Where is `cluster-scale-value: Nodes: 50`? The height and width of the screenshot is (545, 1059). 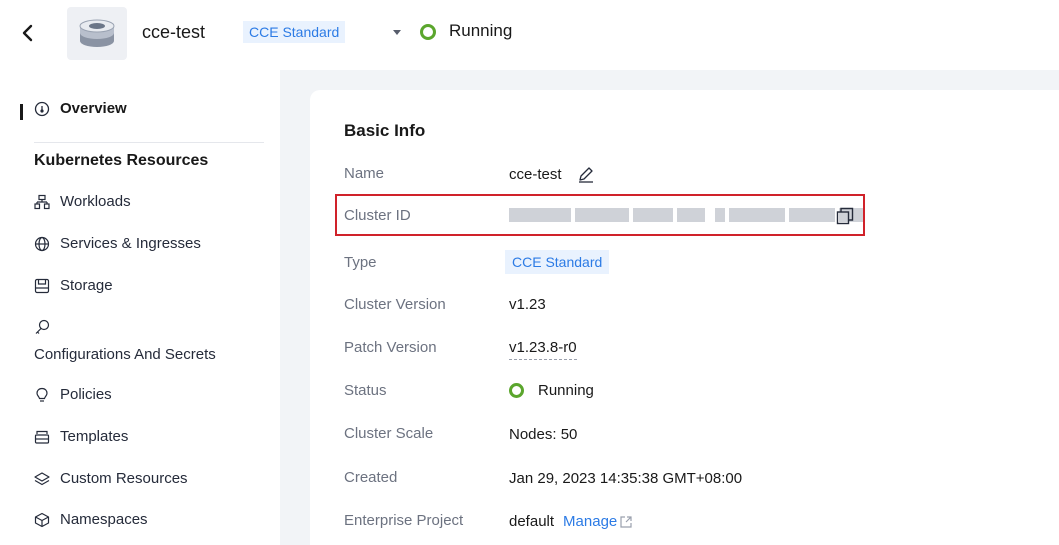 cluster-scale-value: Nodes: 50 is located at coordinates (543, 434).